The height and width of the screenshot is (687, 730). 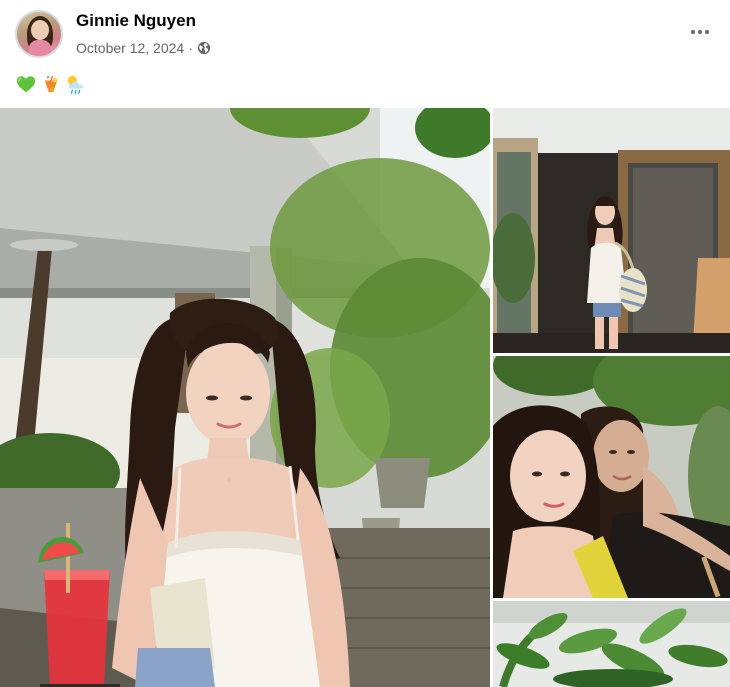 I want to click on photo-top-right, so click(x=611, y=230).